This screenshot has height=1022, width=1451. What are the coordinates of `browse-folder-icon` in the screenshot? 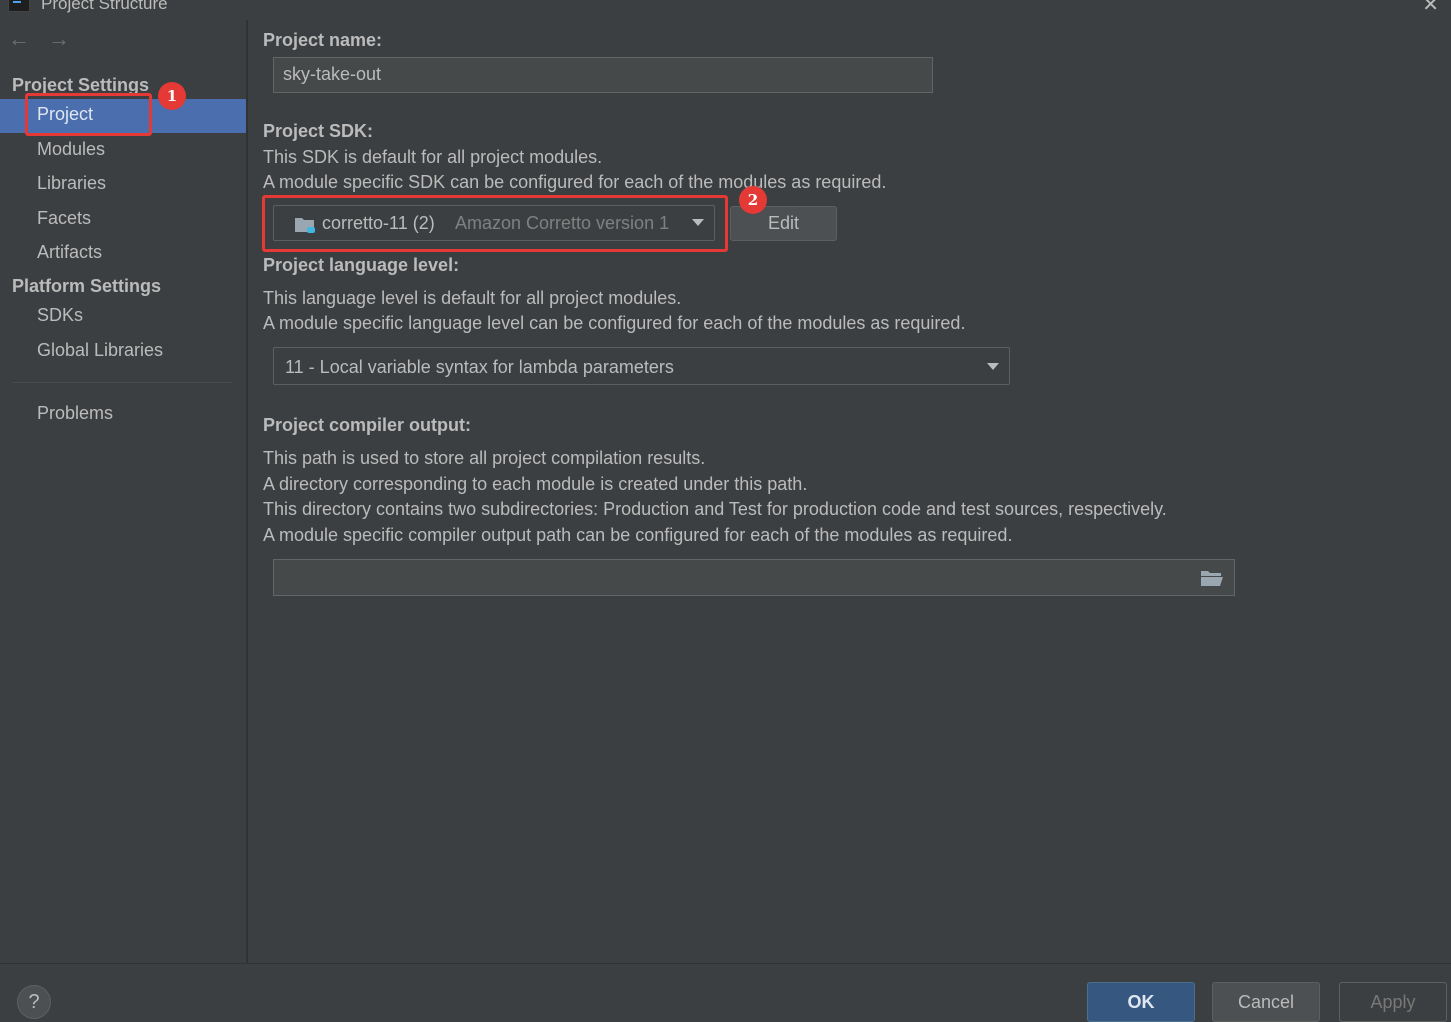 It's located at (1212, 578).